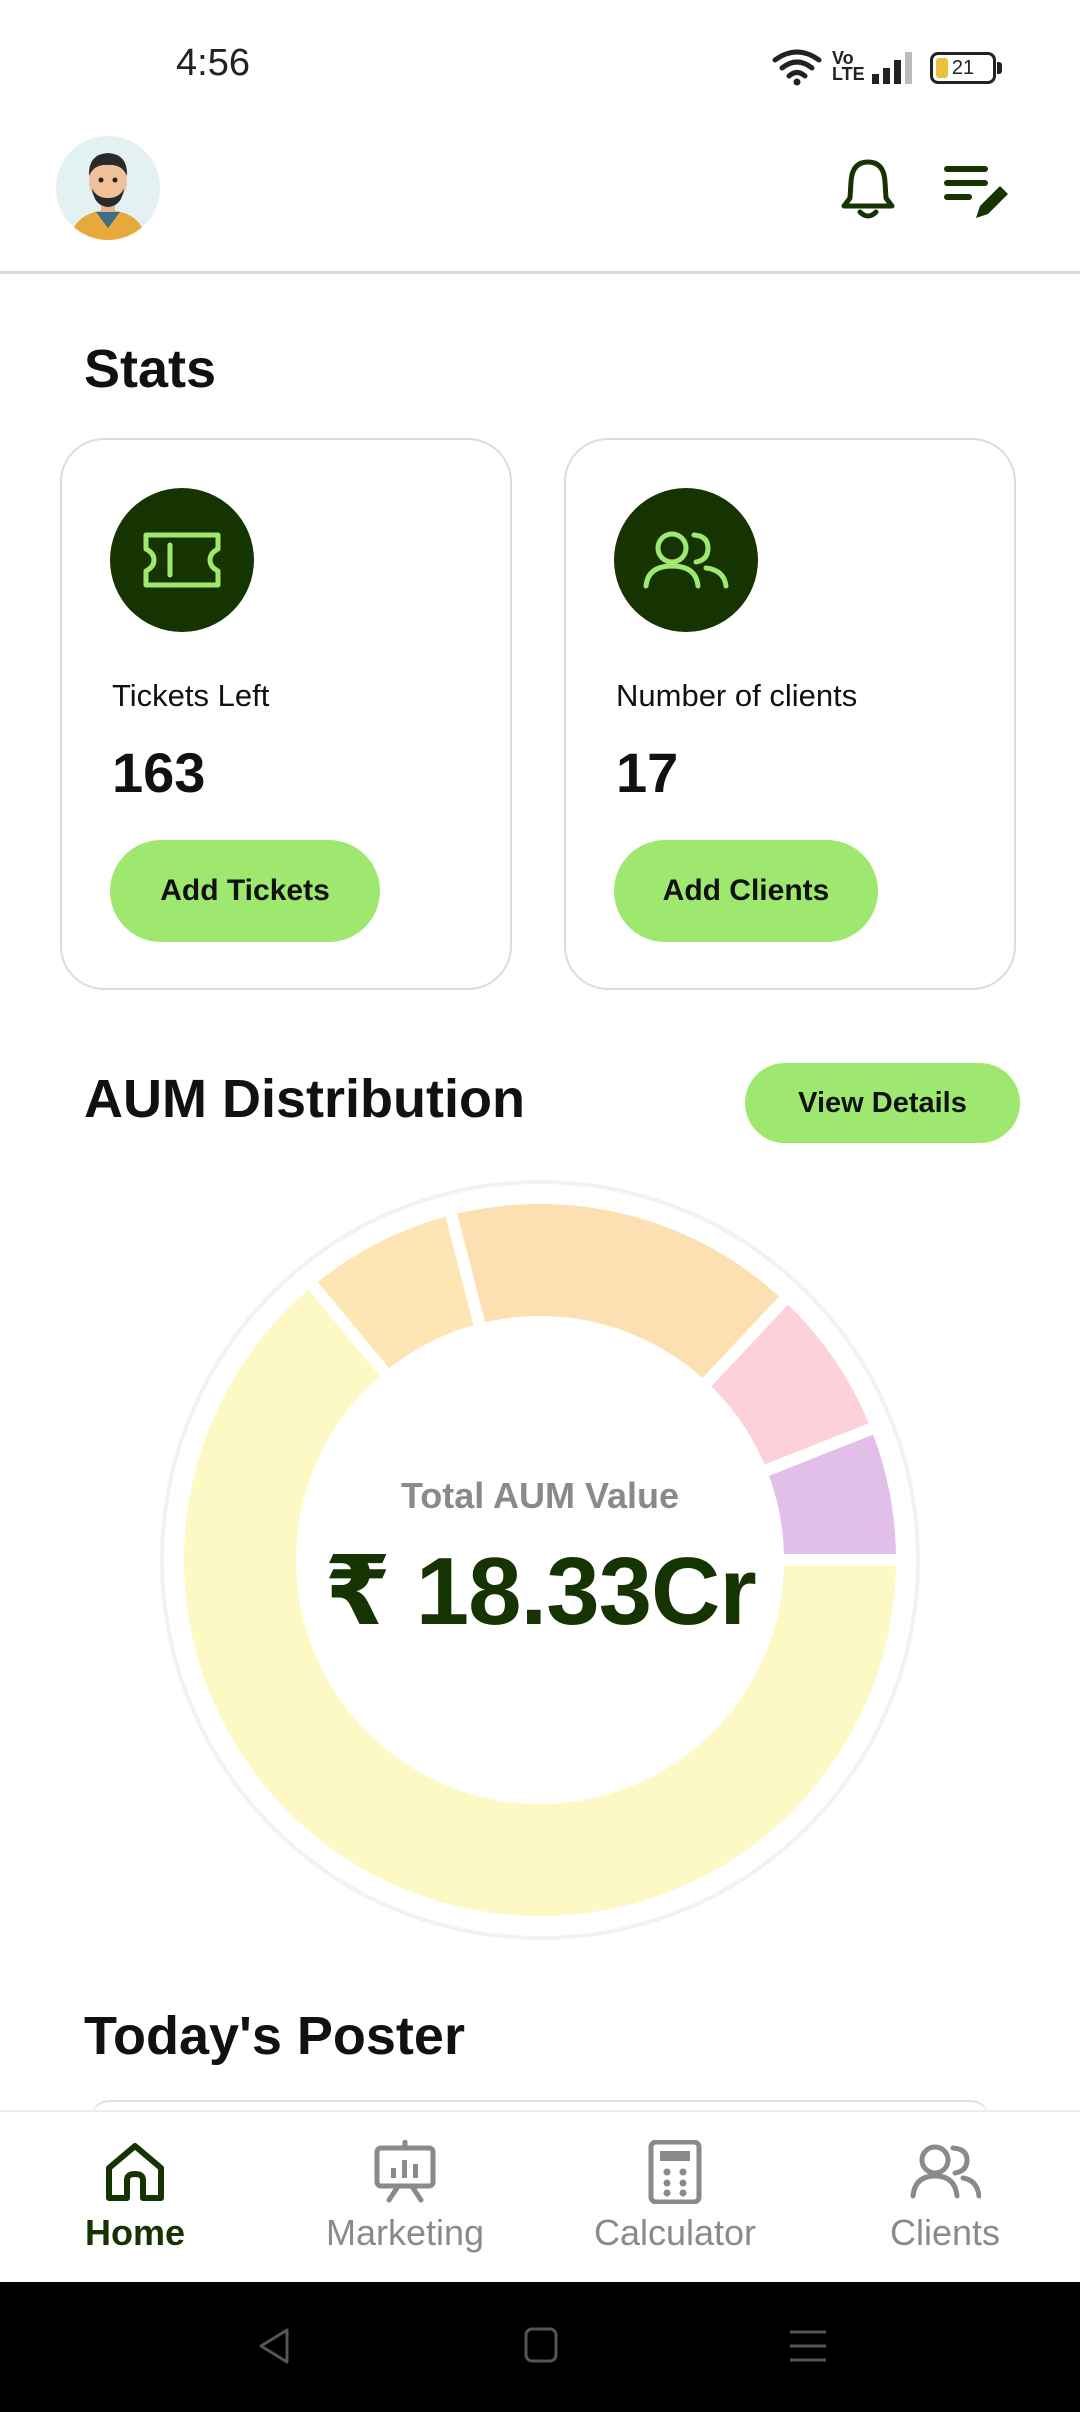 Image resolution: width=1080 pixels, height=2412 pixels. What do you see at coordinates (675, 2172) in the screenshot?
I see `calculator-icon` at bounding box center [675, 2172].